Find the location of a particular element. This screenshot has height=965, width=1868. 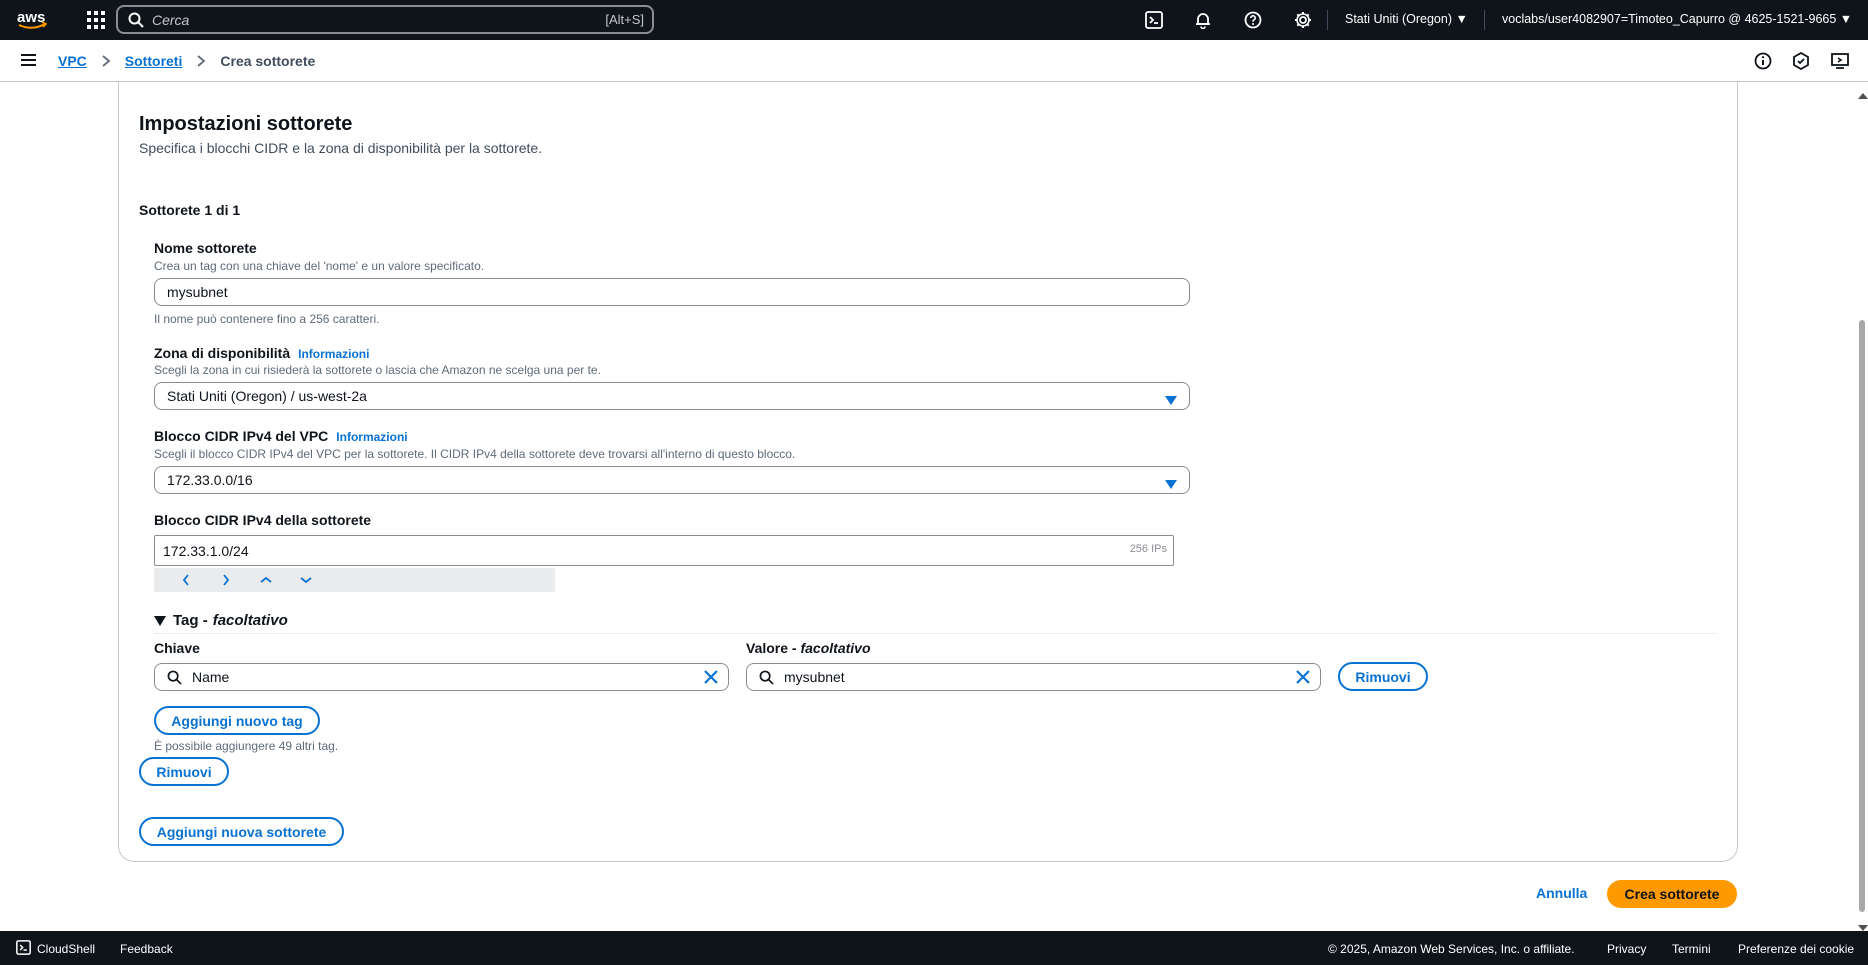

cloudshell-link: CloudShell is located at coordinates (66, 949).